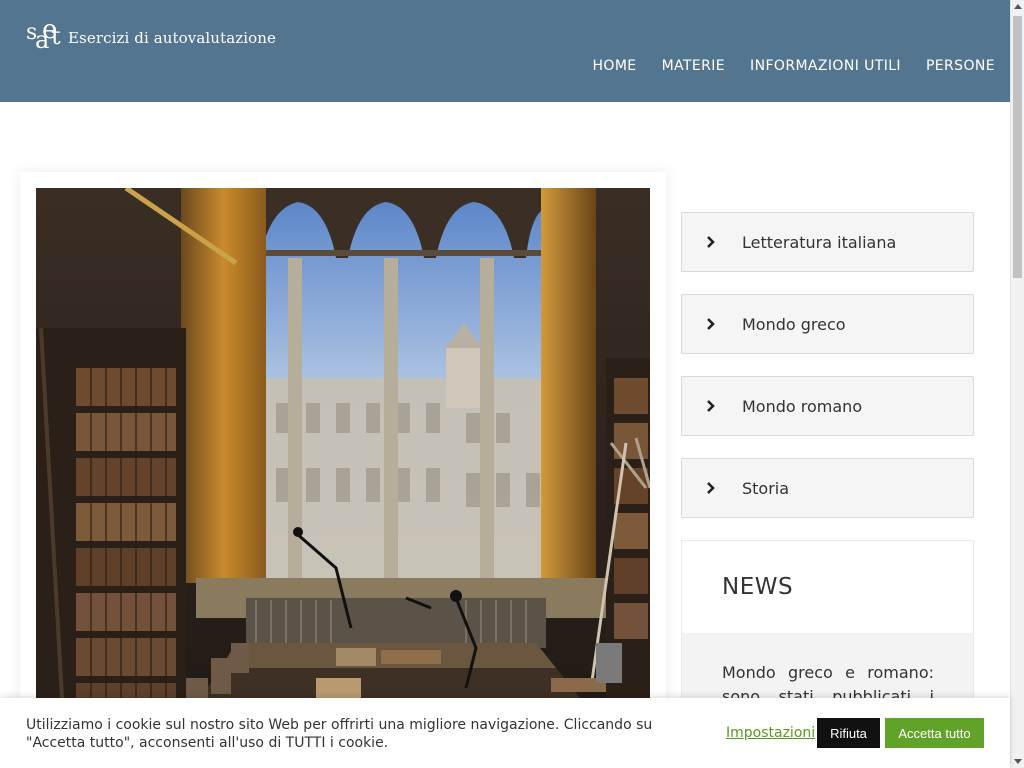  I want to click on main-nav: HOME MATERIE INFORMAZIONI UTILI PERSONE, so click(781, 66).